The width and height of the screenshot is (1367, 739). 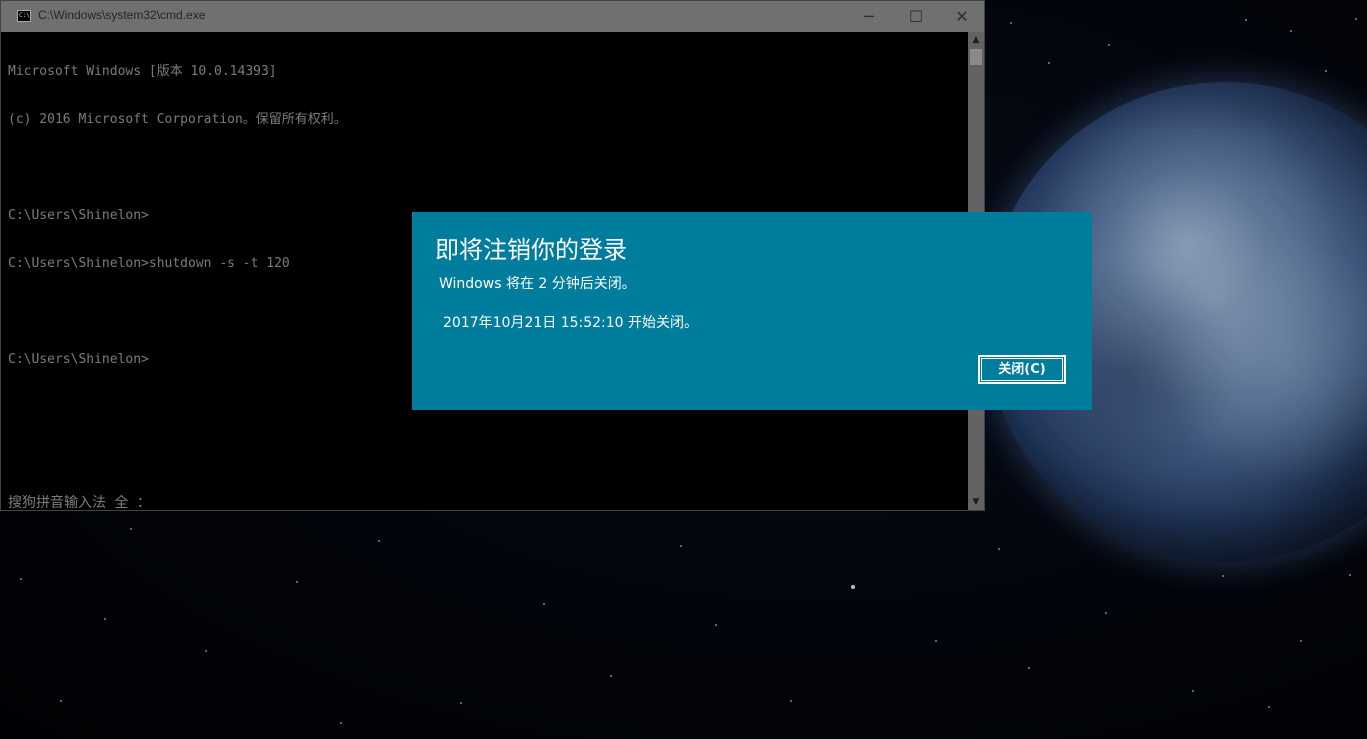 I want to click on shutdown-time-text: 2017年10月21日 15:52:10 开始关闭。, so click(x=571, y=323).